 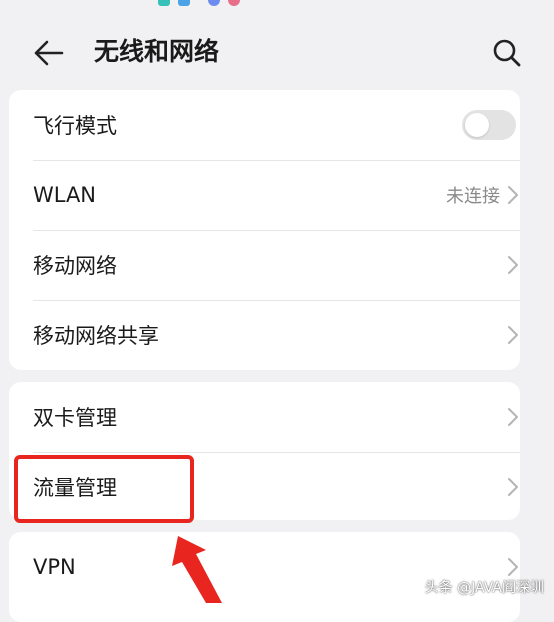 I want to click on dual-sim-label: 双卡管理, so click(x=75, y=418).